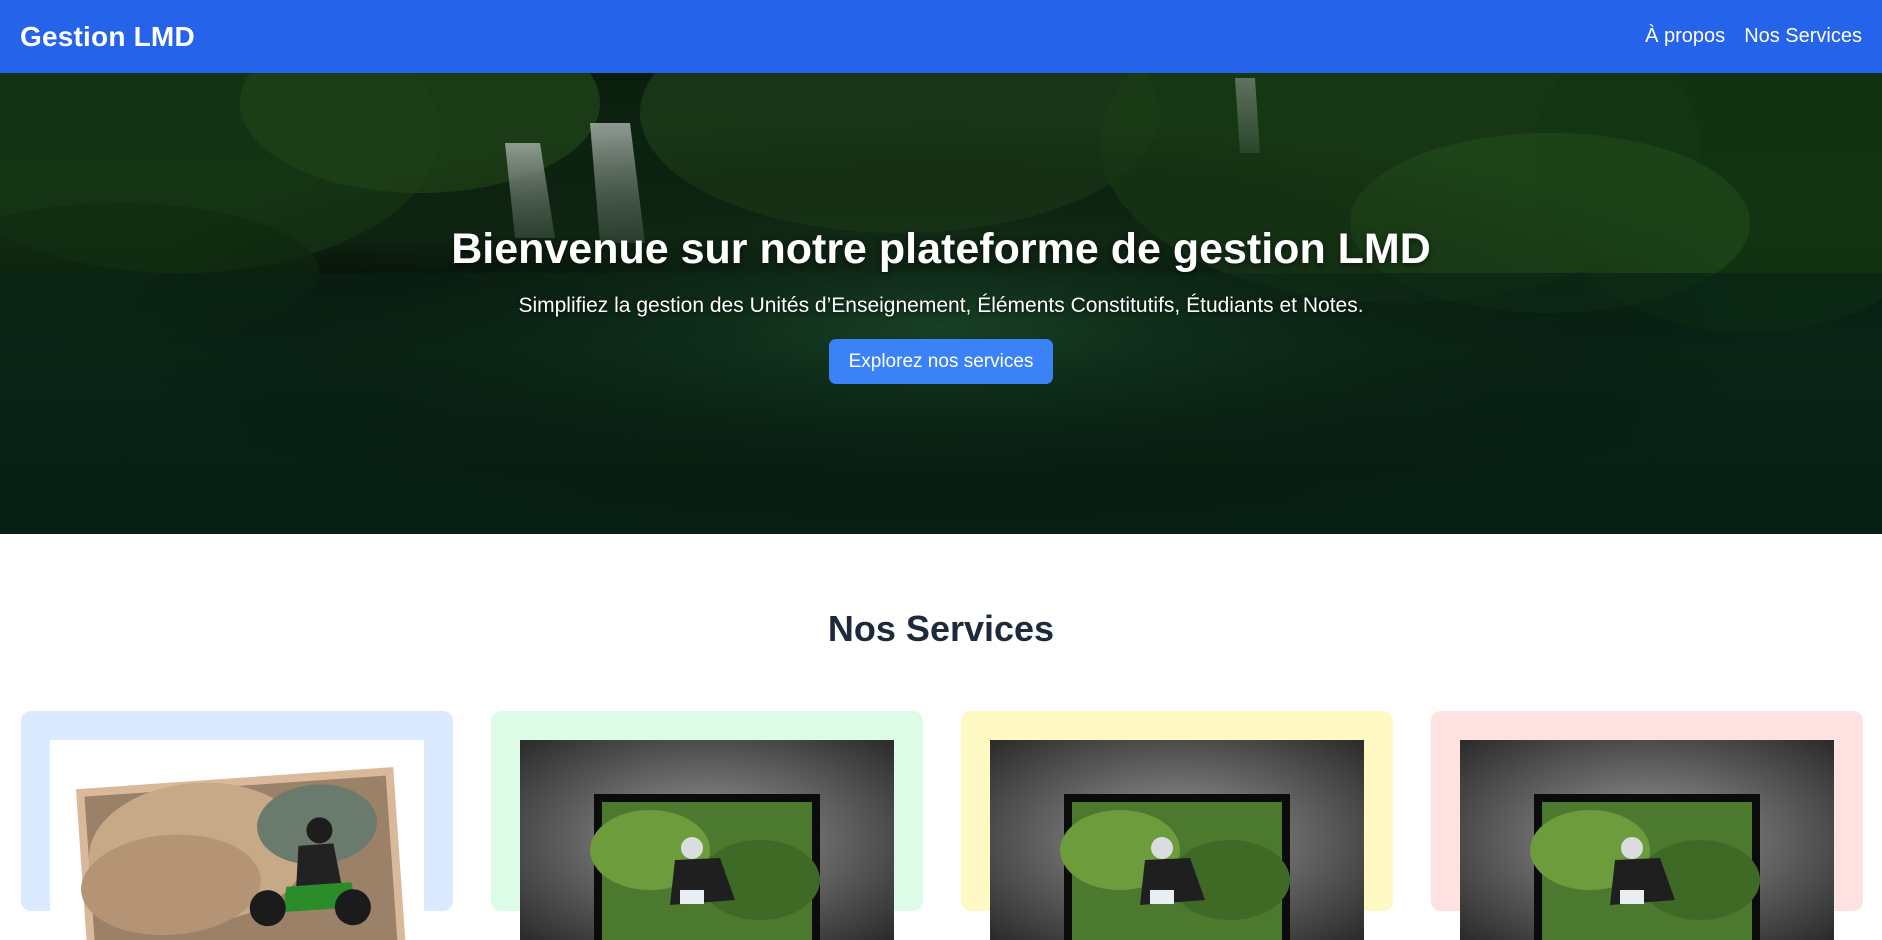 This screenshot has width=1882, height=940. Describe the element at coordinates (107, 37) in the screenshot. I see `brand-logo: Gestion LMD` at that location.